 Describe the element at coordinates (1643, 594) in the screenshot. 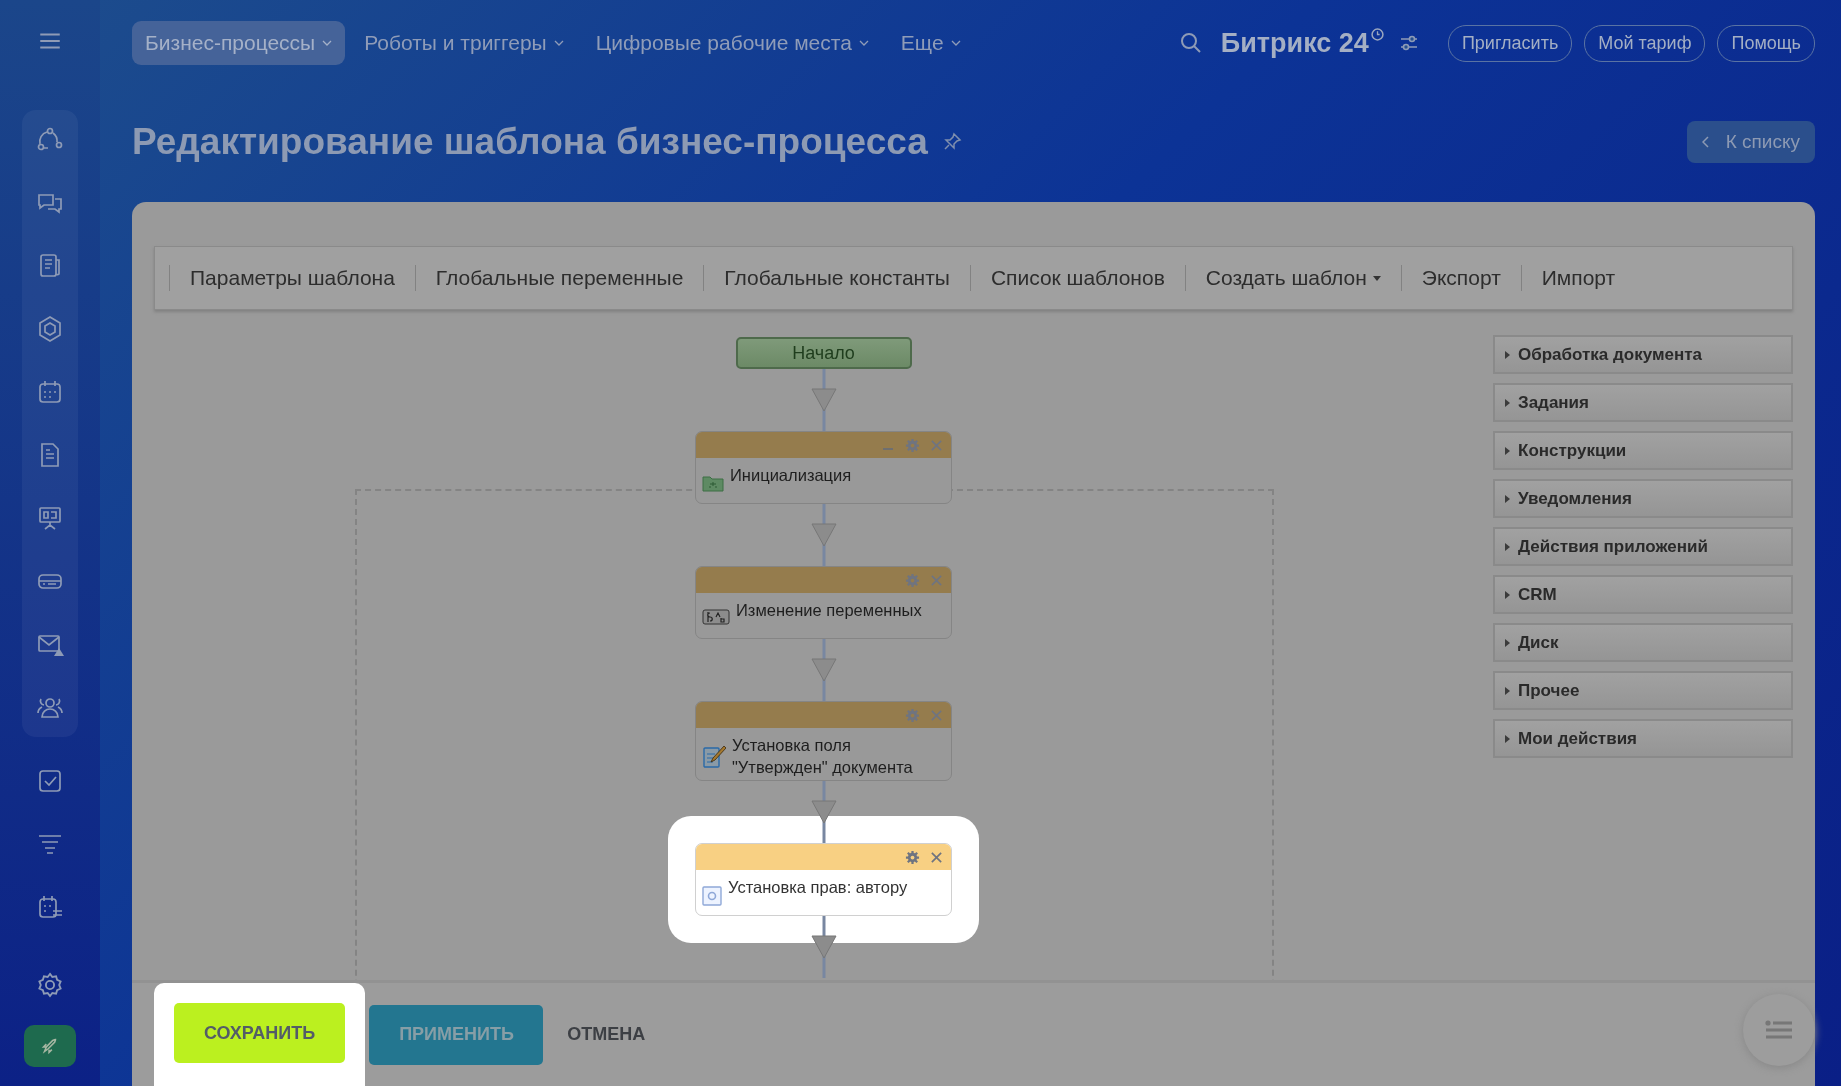

I see `palette-group: CRM` at that location.